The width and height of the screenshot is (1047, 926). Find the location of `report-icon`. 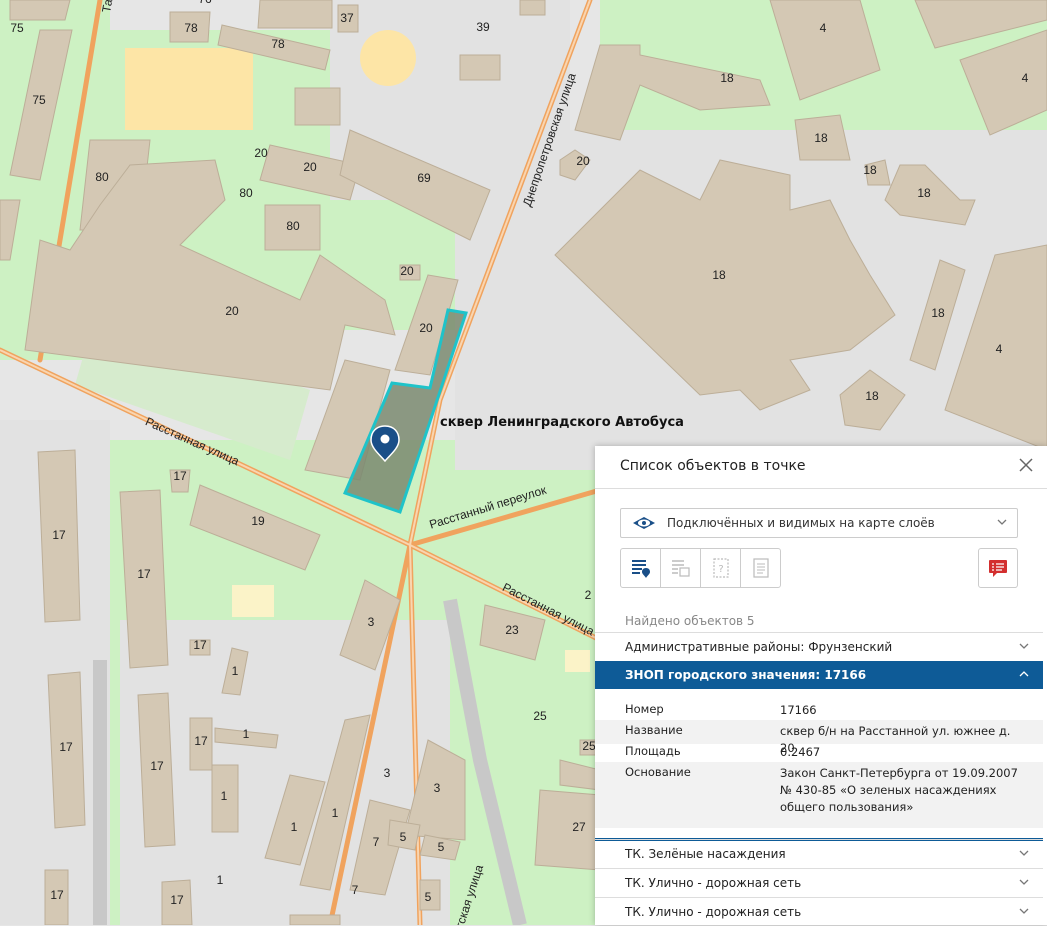

report-icon is located at coordinates (998, 568).